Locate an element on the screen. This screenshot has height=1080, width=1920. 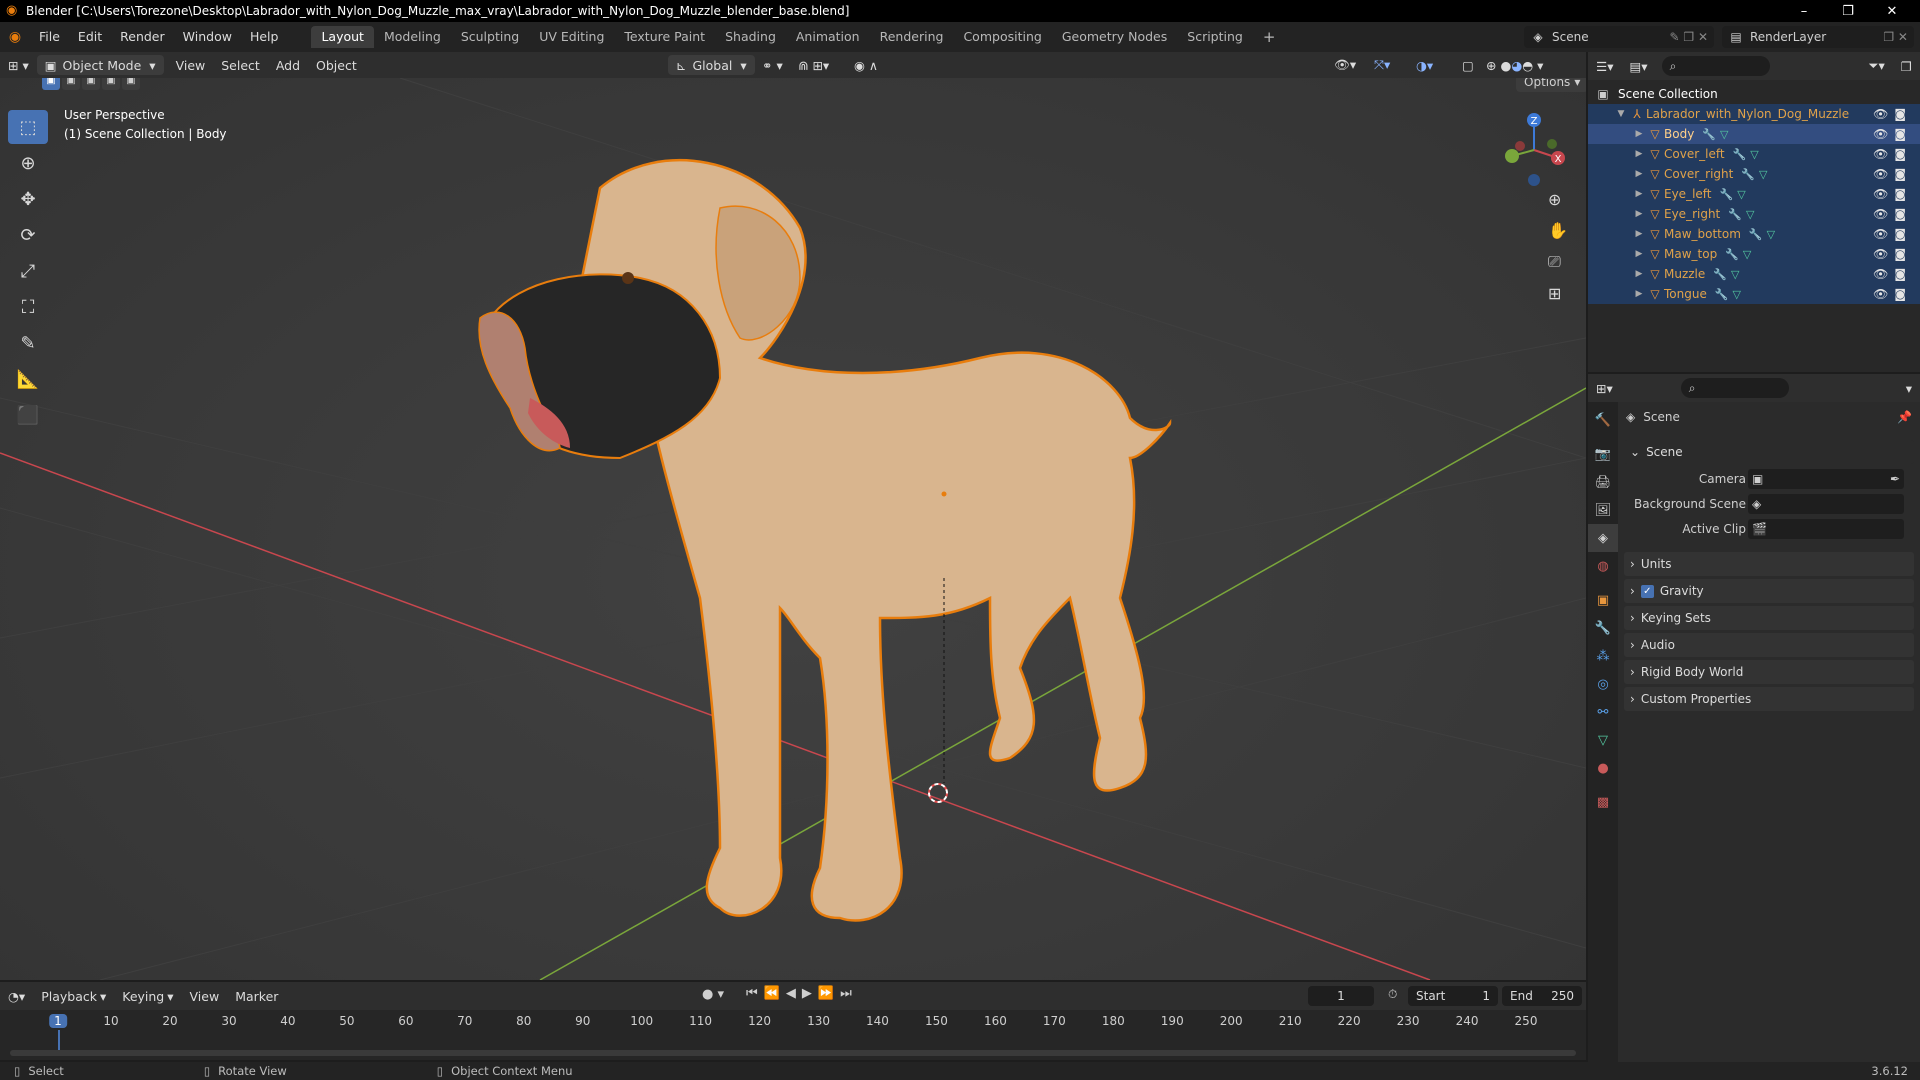
tab-physics: ◎ is located at coordinates (1603, 684).